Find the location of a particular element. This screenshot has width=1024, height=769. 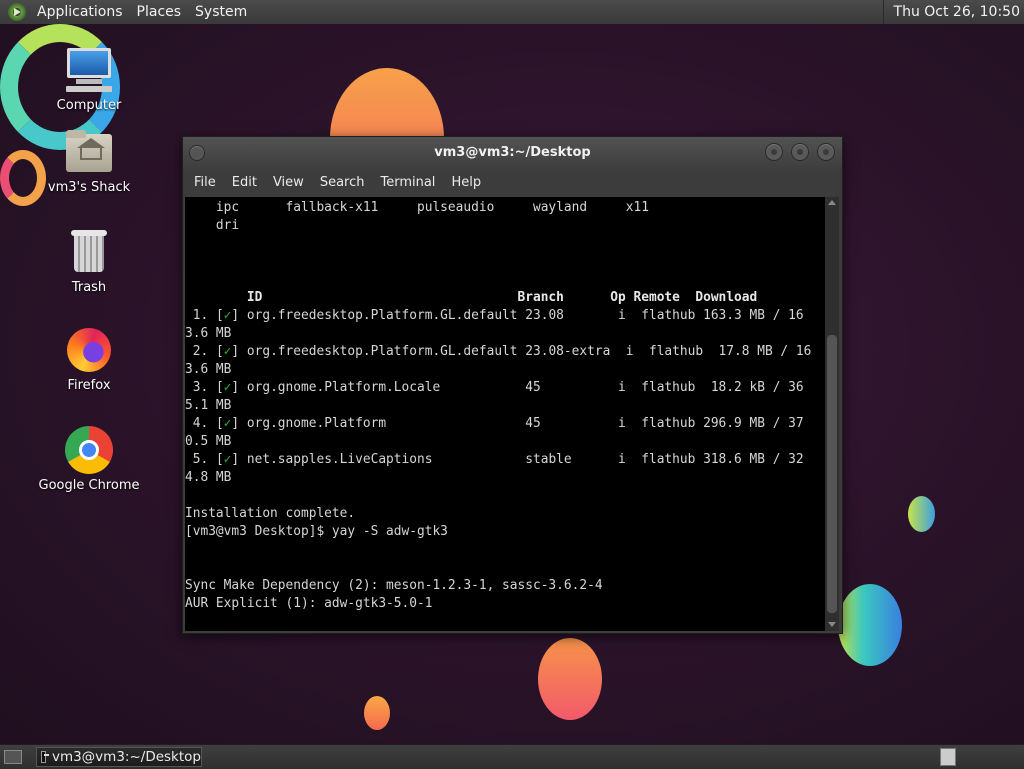

desktop-icon-label: Computer is located at coordinates (89, 105).